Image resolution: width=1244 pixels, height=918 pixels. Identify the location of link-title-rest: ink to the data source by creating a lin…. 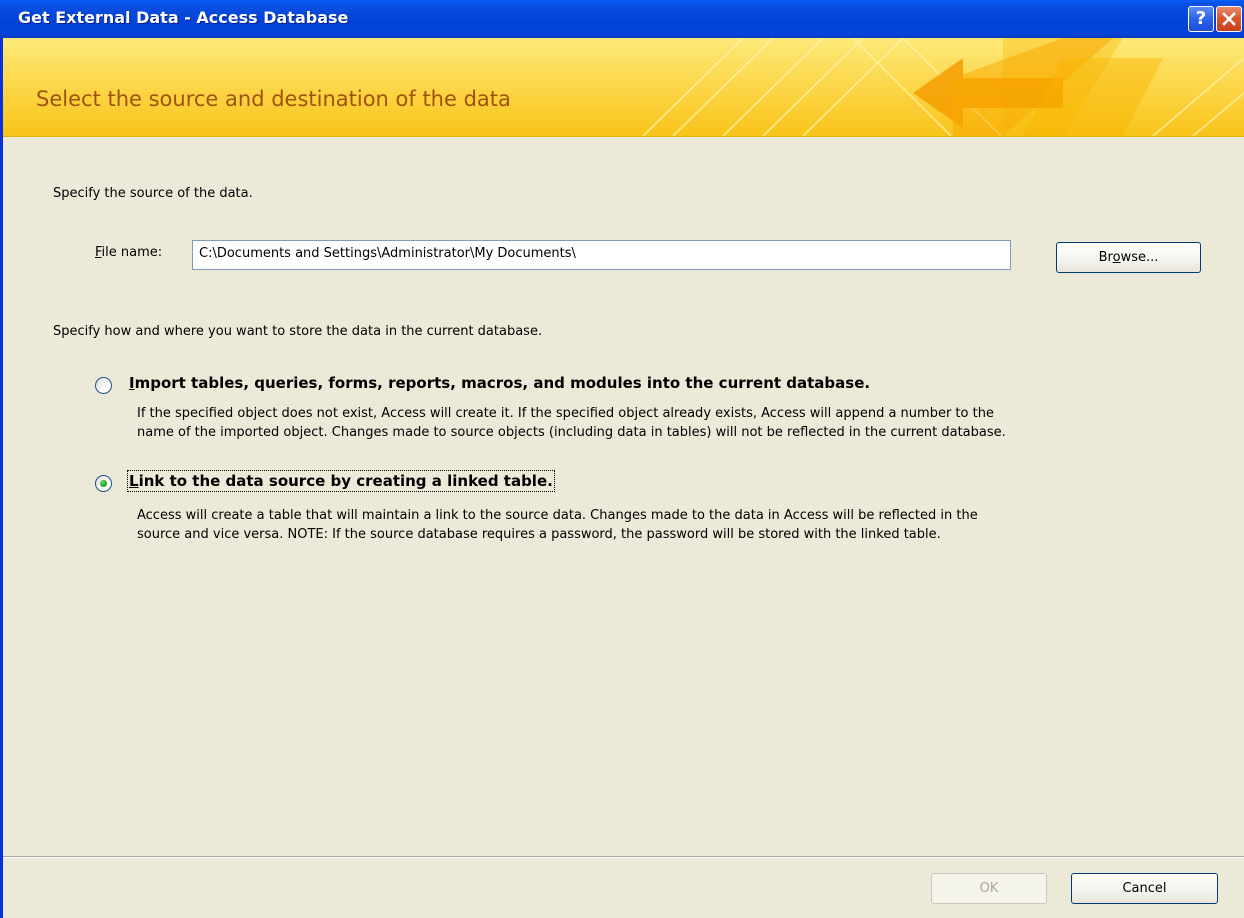
(345, 481).